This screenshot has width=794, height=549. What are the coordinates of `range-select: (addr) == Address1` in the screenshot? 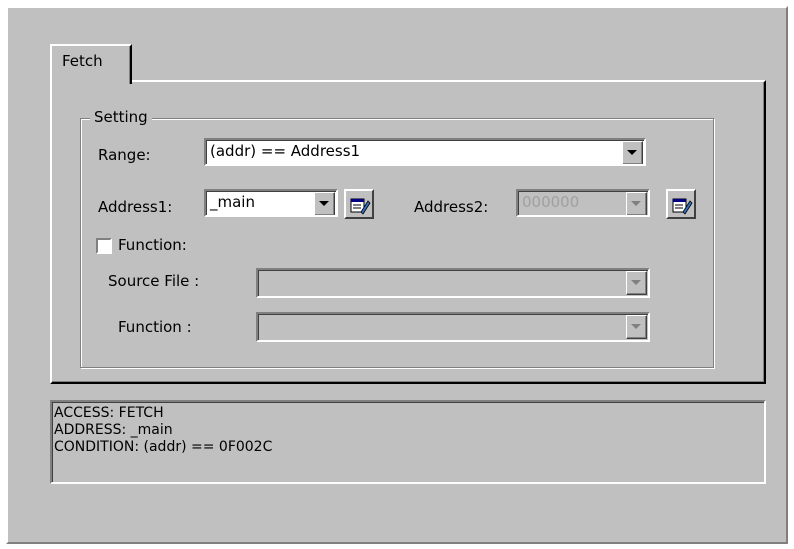 It's located at (425, 152).